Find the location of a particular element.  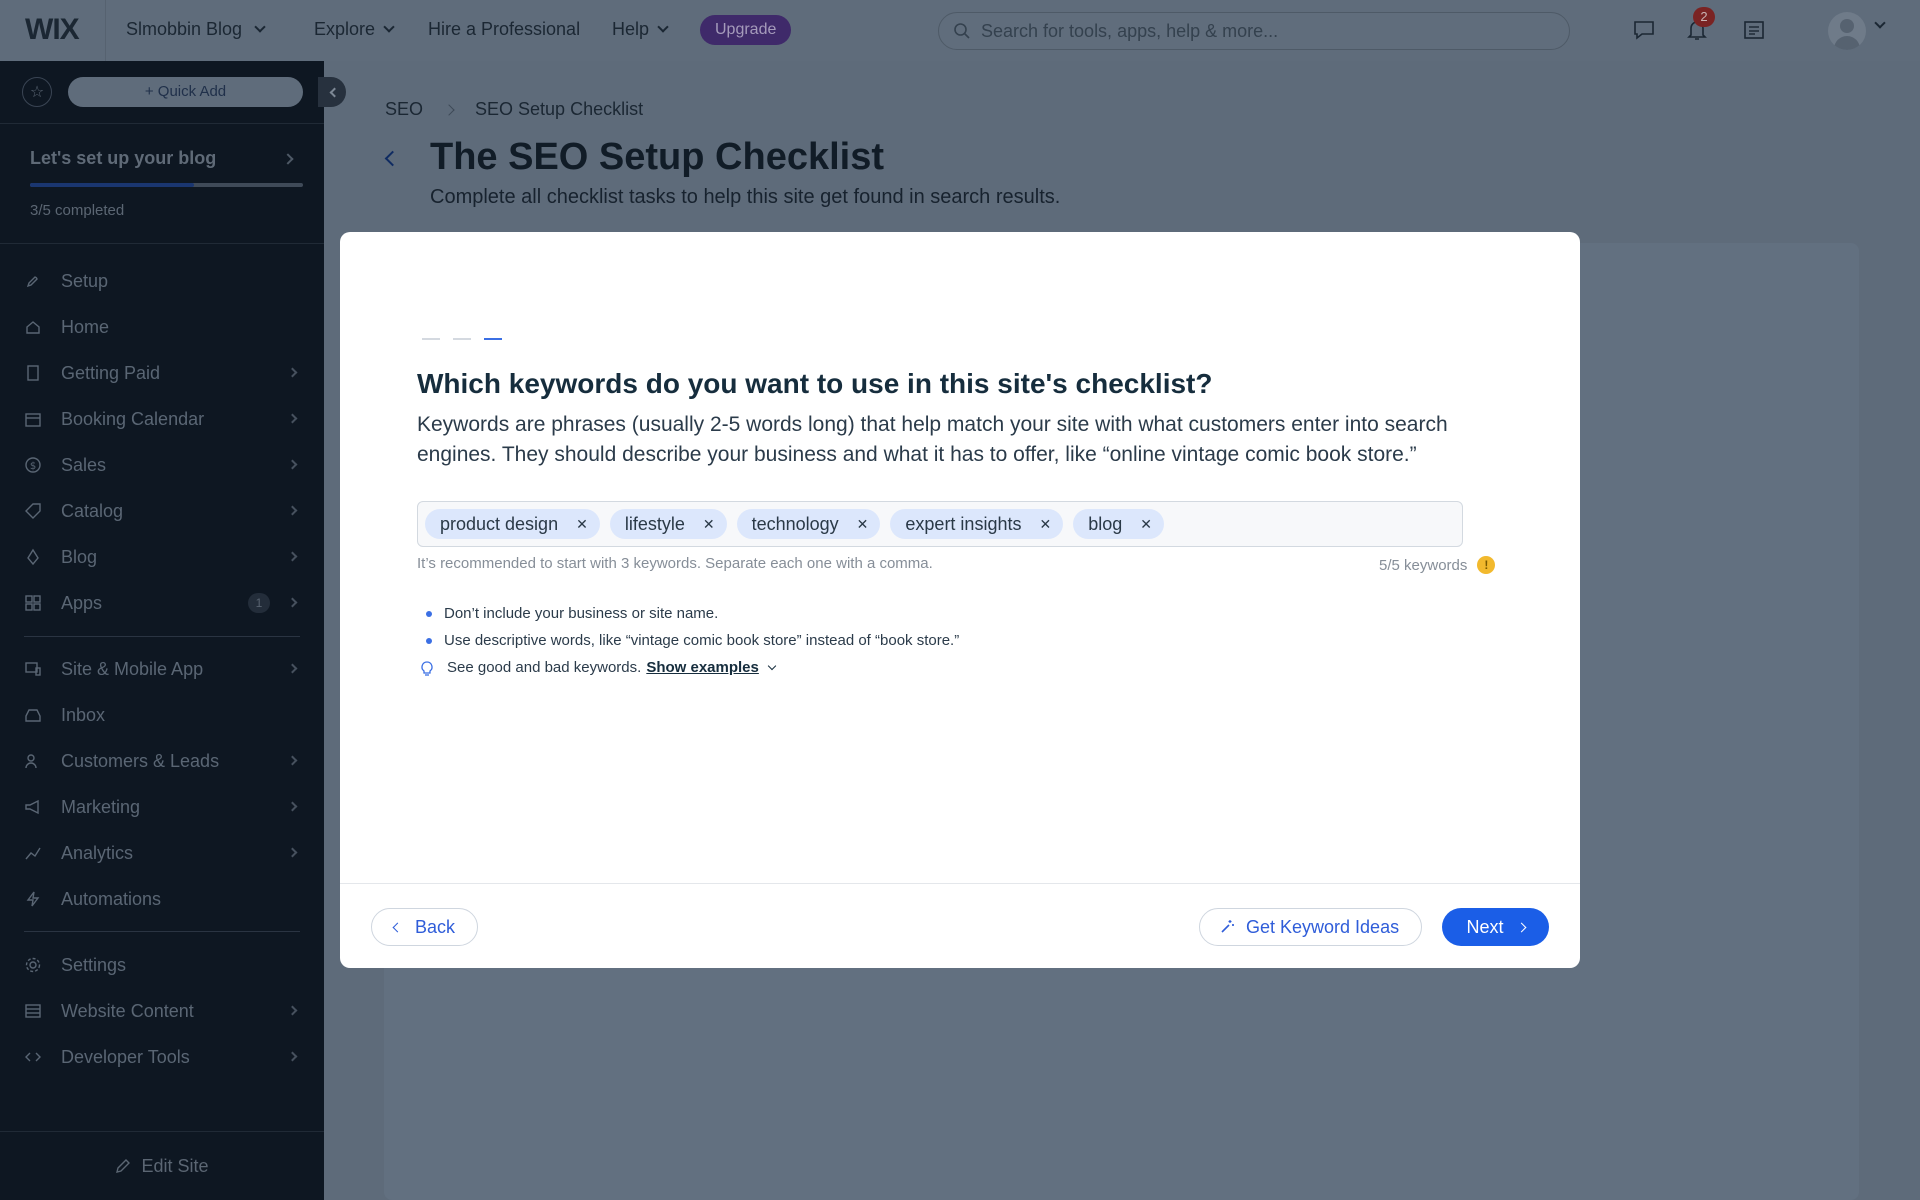

setup-progress-text: 3/5 completed is located at coordinates (77, 210).